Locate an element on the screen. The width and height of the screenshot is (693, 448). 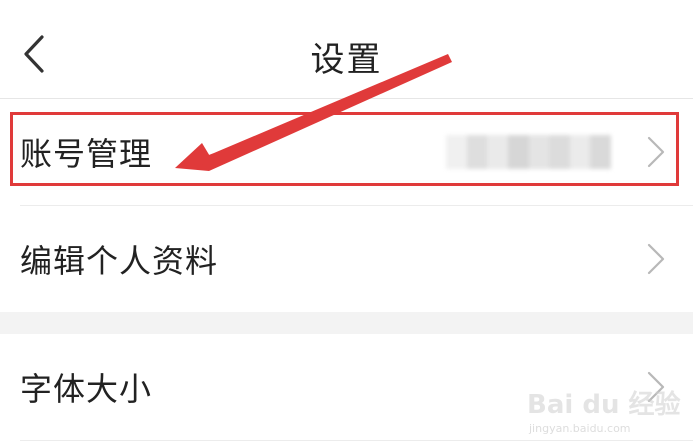
blurred-account-value is located at coordinates (528, 152).